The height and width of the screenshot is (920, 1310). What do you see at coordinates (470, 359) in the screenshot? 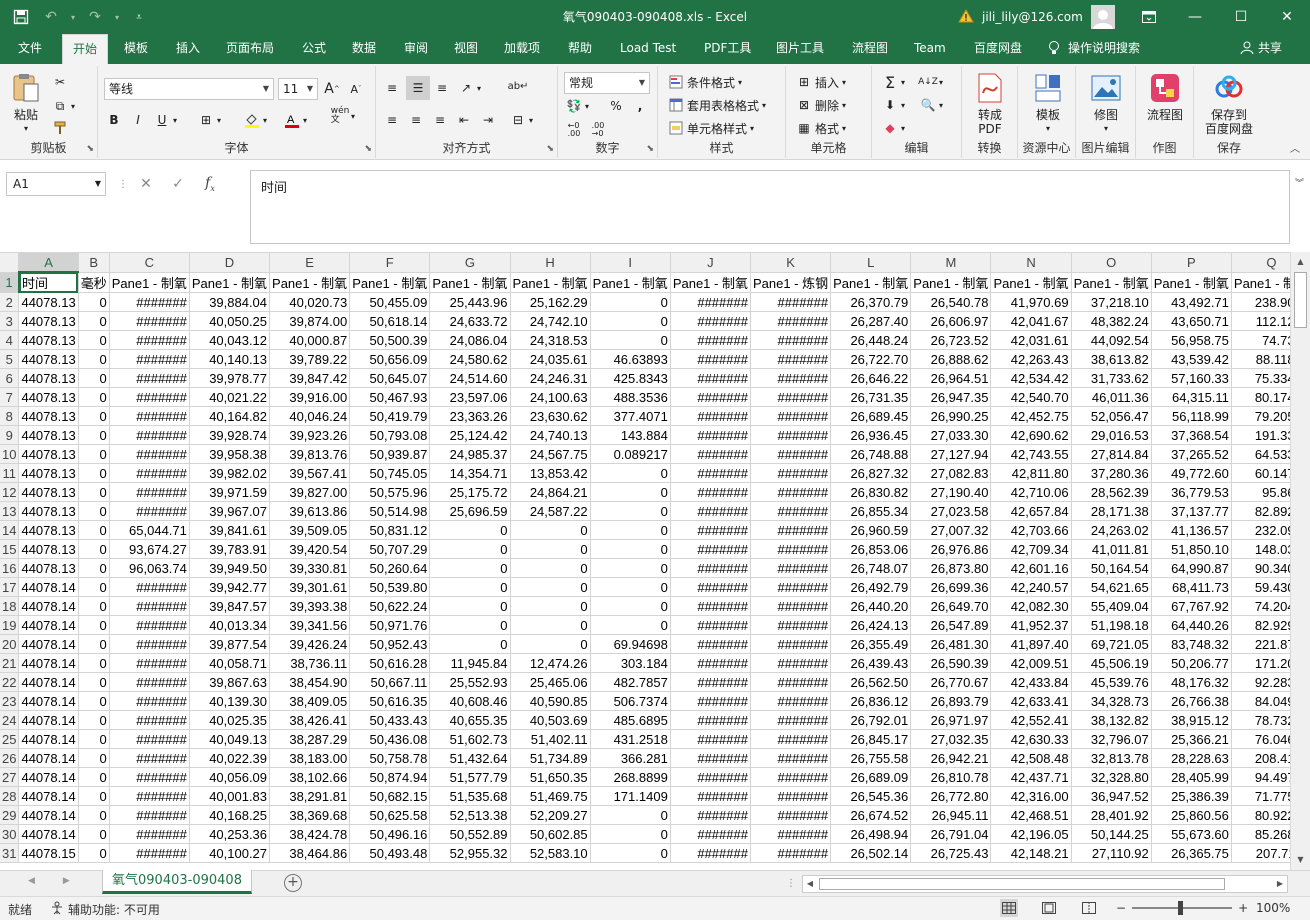
I see `cell-g5: 24,580.62` at bounding box center [470, 359].